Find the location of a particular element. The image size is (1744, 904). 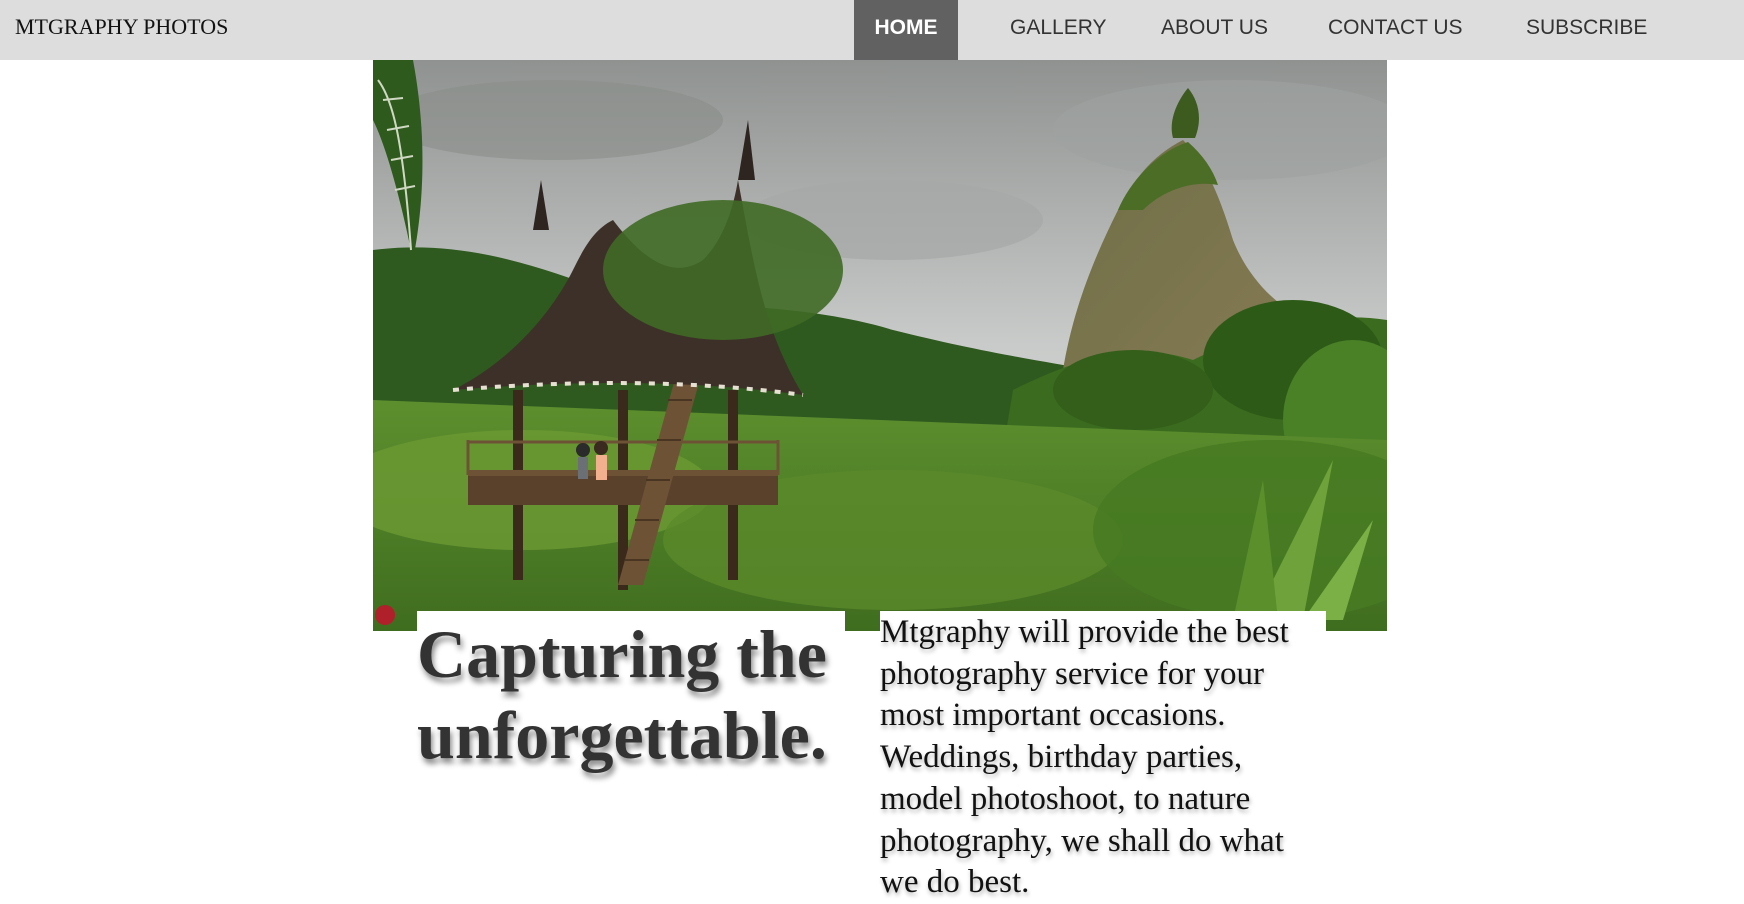

nav-home-link: HOME is located at coordinates (906, 30).